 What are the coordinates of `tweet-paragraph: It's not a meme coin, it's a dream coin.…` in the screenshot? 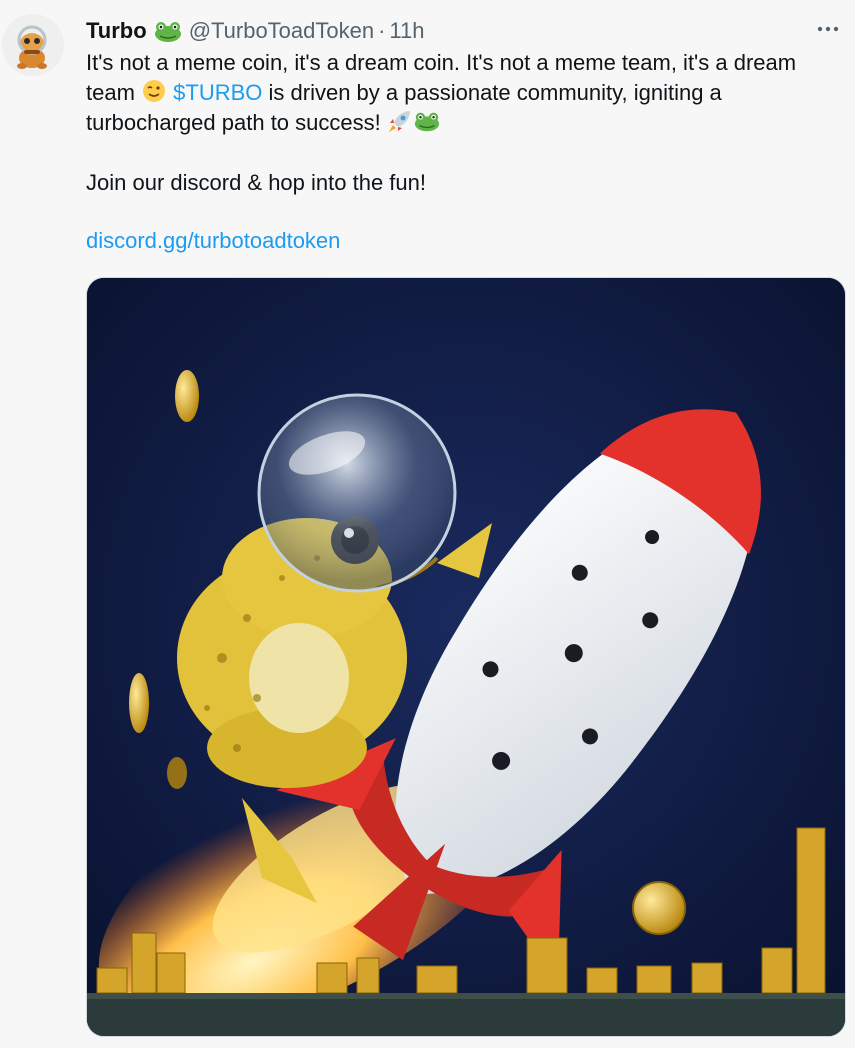 It's located at (464, 93).